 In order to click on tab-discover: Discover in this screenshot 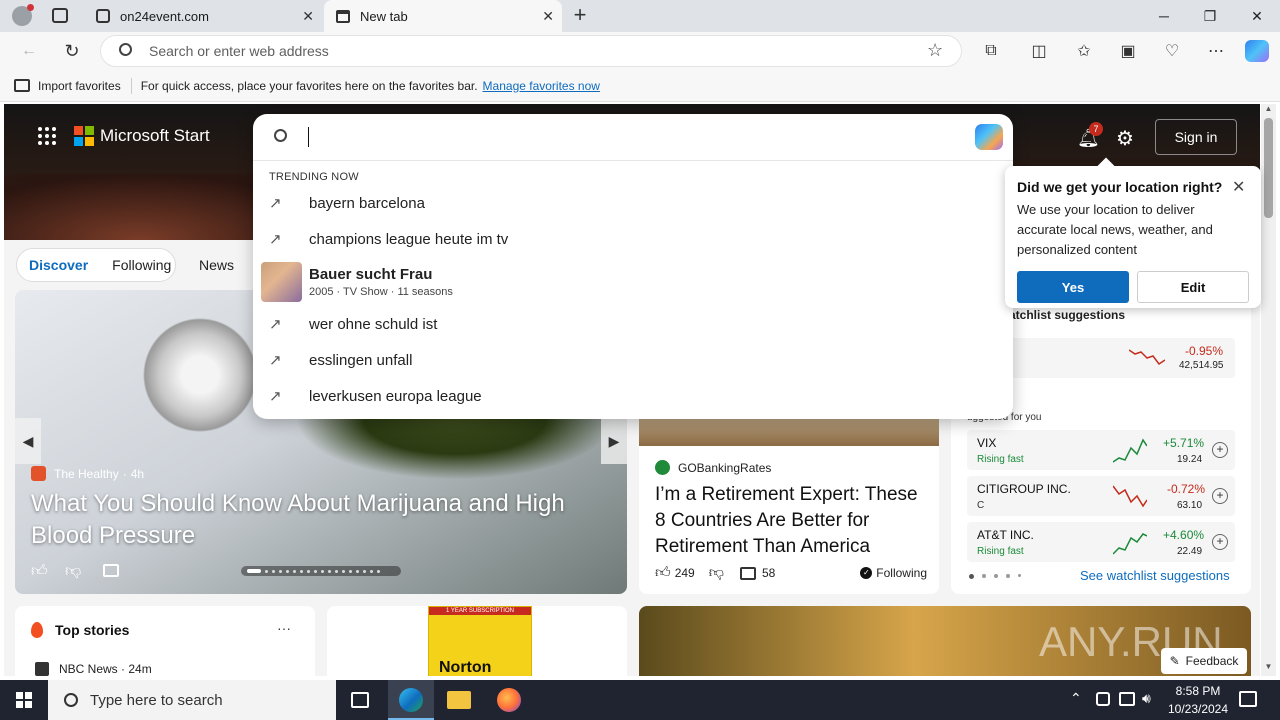, I will do `click(58, 265)`.